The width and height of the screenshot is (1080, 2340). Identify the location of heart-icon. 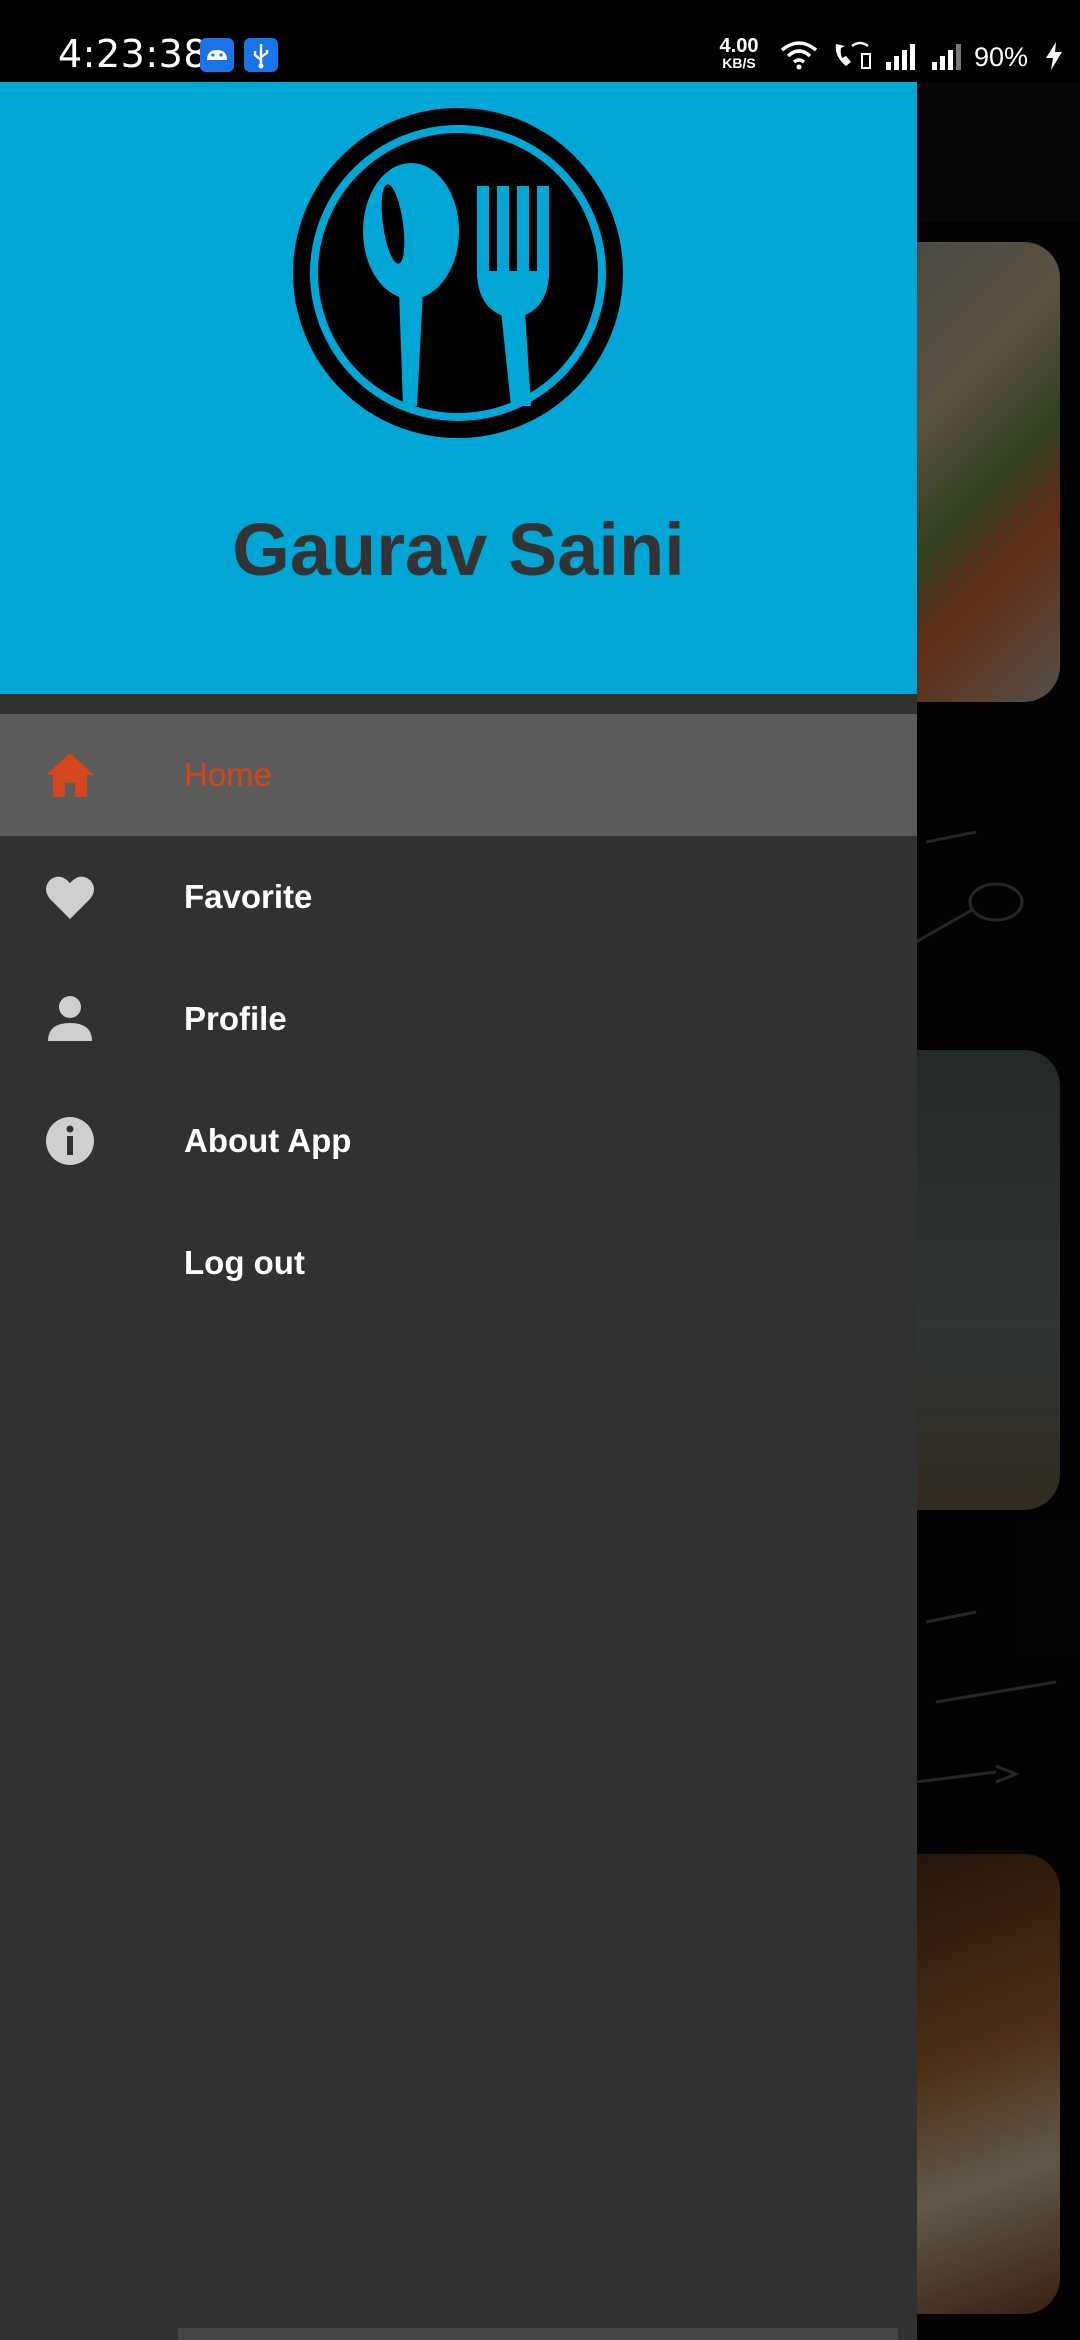
(70, 897).